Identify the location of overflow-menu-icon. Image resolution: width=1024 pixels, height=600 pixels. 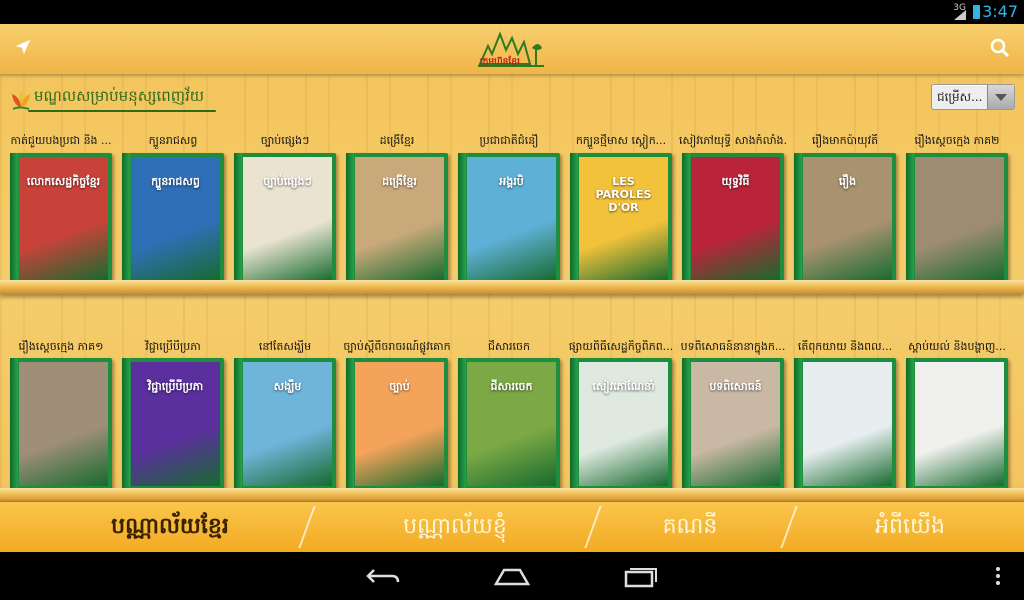
(998, 576).